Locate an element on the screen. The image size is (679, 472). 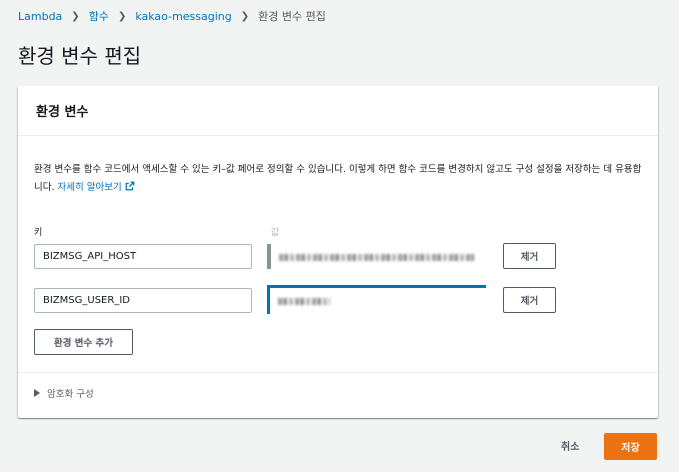
breadcrumb-lambda: Lambda is located at coordinates (40, 16).